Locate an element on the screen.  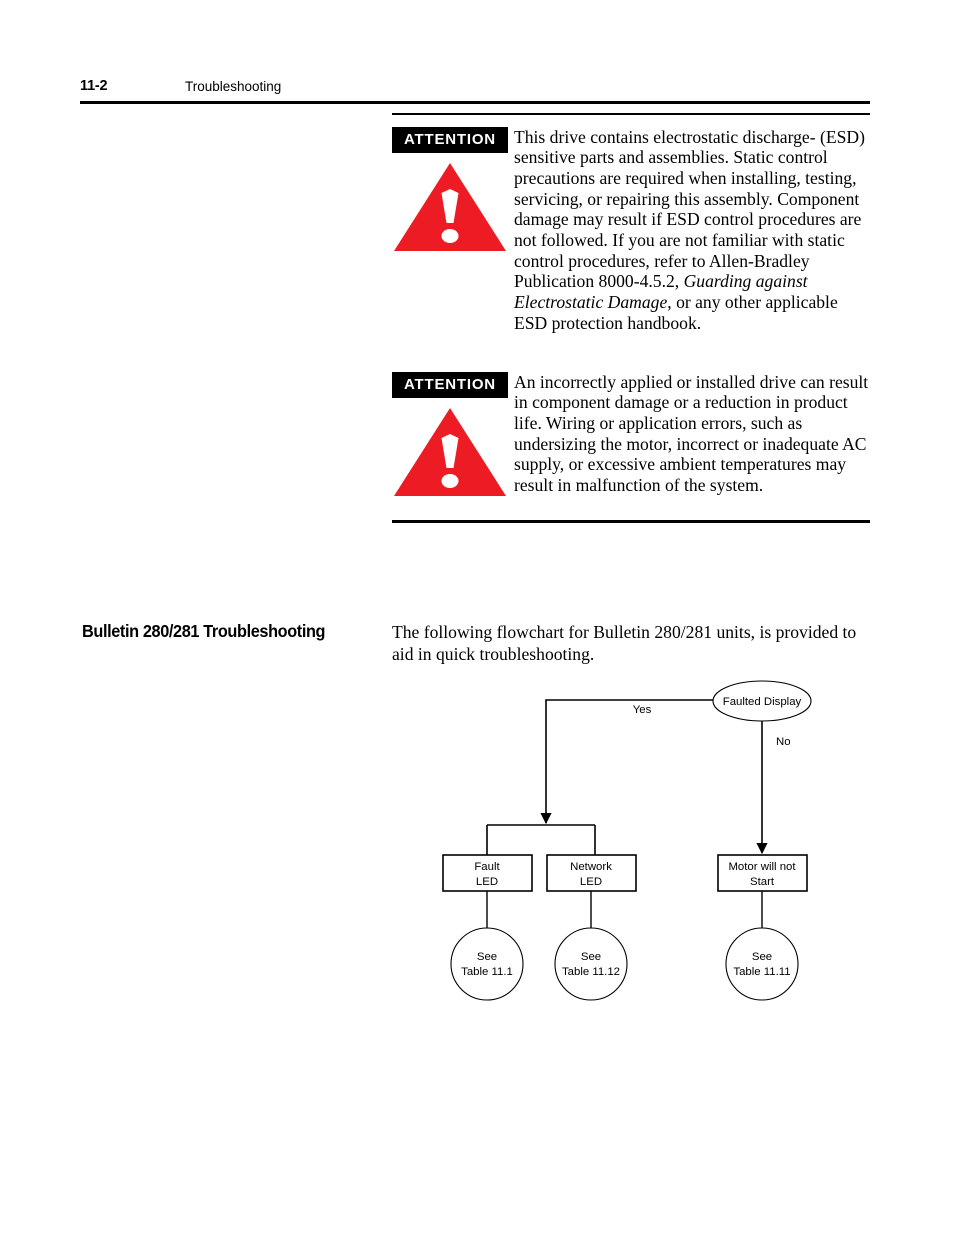
header-chapter-title: Troubleshooting is located at coordinates (233, 86).